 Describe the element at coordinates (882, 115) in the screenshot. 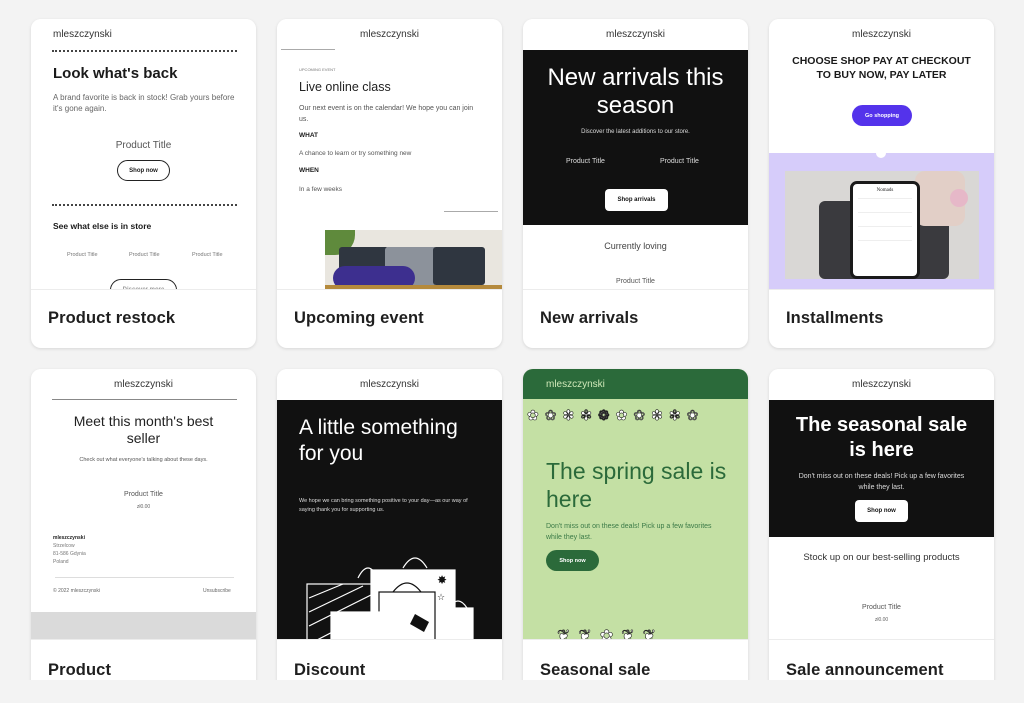

I see `go-shopping-button: Go shopping` at that location.